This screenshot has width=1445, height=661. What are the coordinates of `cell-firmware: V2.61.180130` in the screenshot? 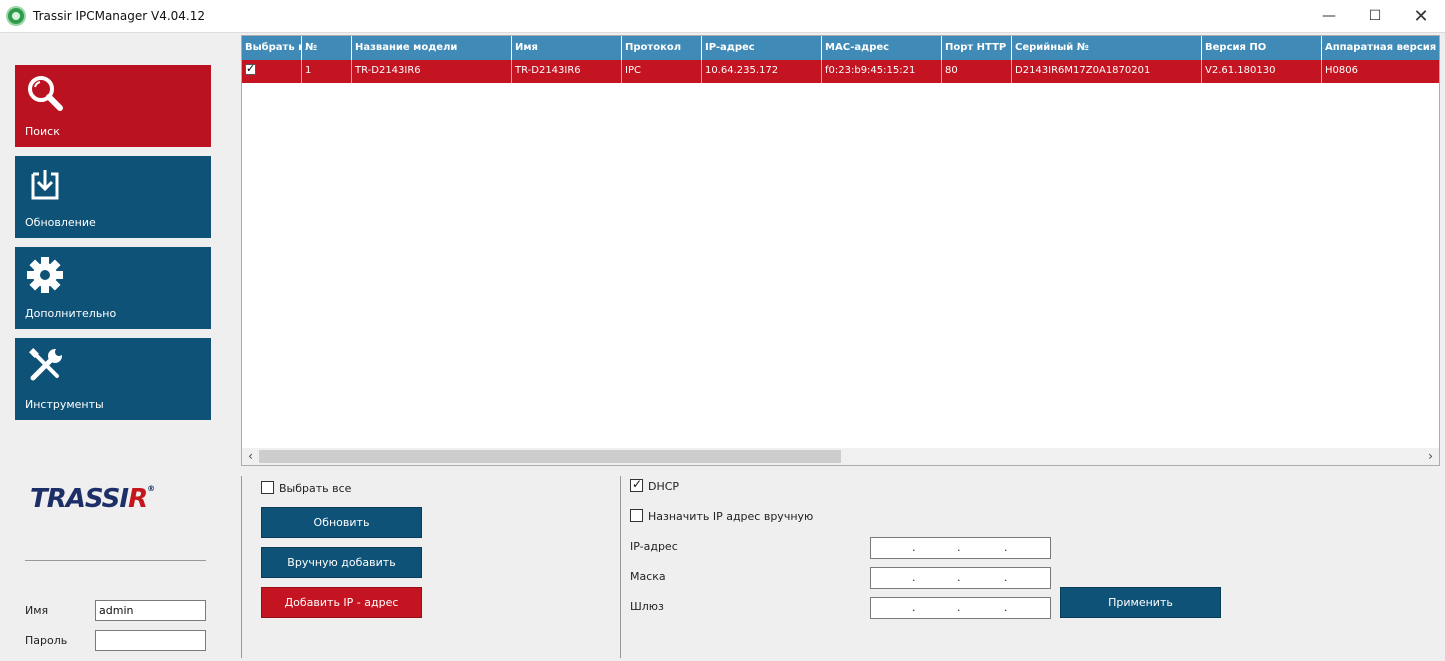 It's located at (1262, 71).